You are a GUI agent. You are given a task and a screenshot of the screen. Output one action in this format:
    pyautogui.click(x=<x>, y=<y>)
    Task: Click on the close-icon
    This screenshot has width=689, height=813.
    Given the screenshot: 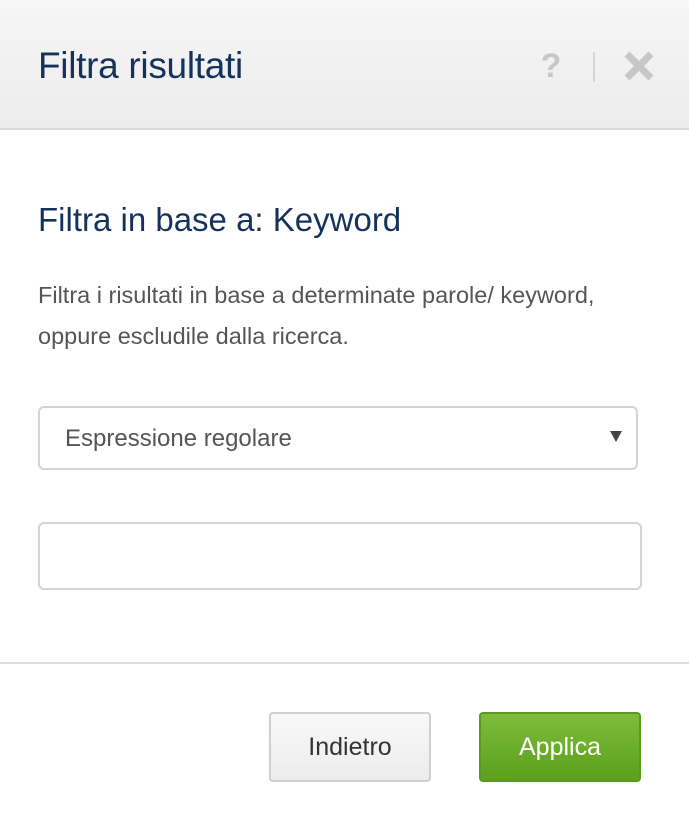 What is the action you would take?
    pyautogui.click(x=639, y=66)
    